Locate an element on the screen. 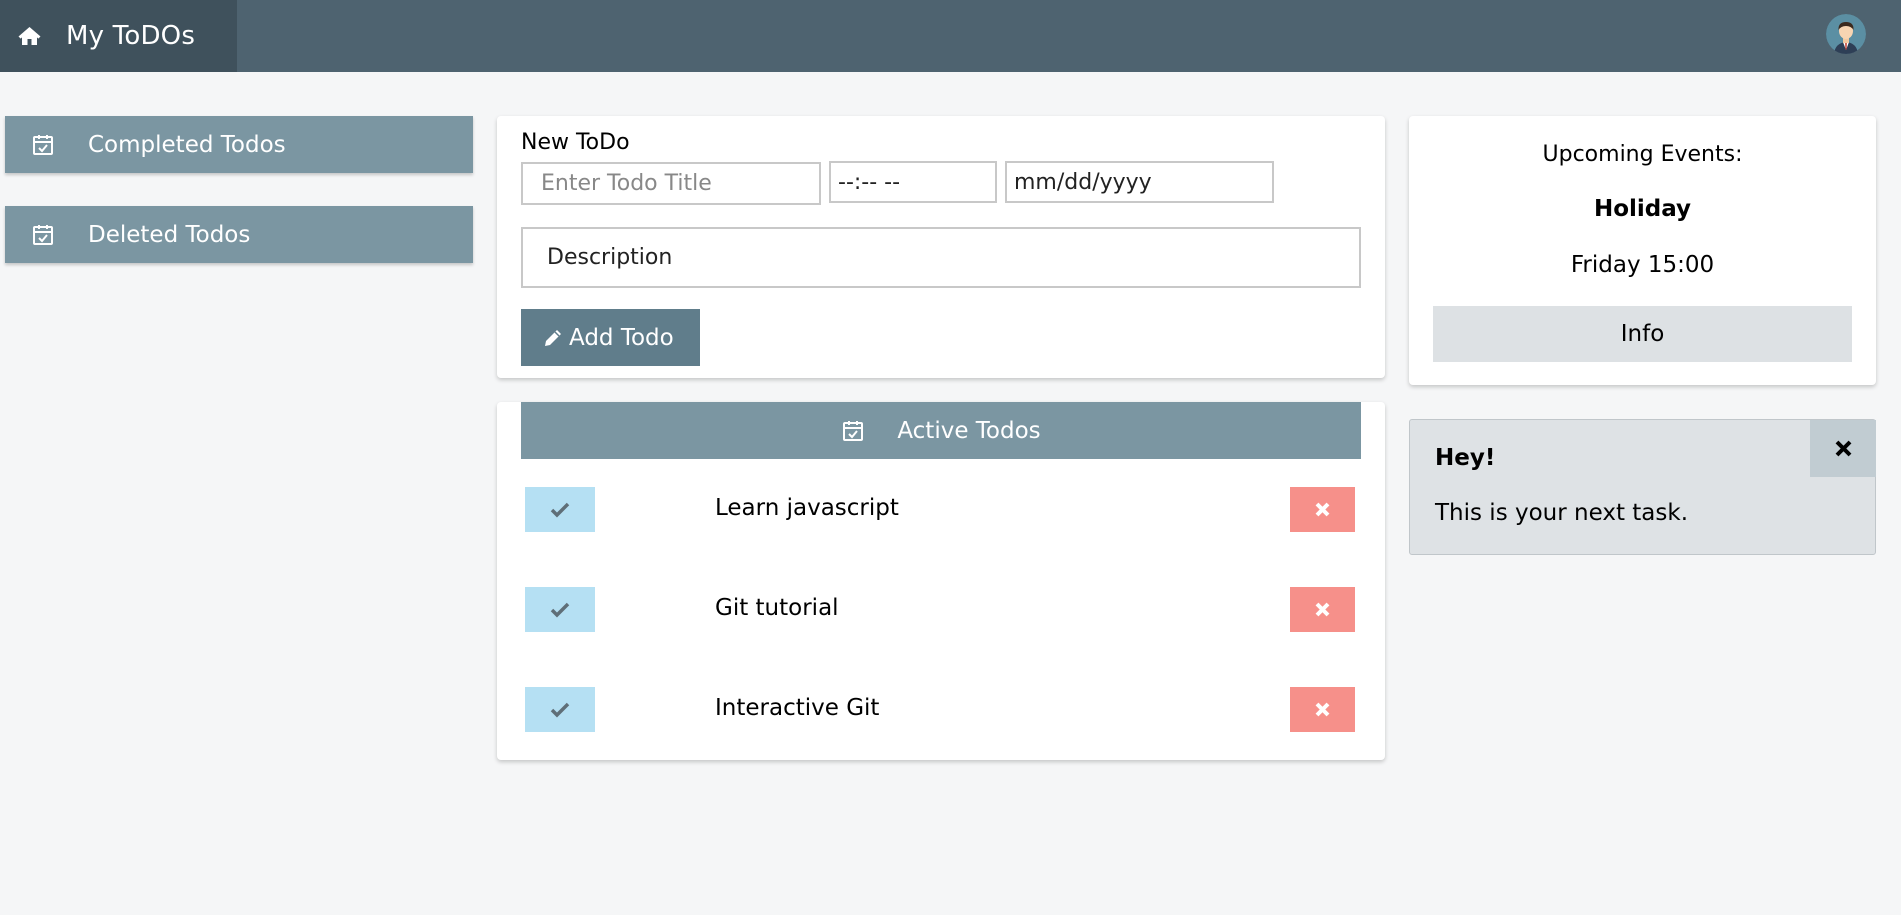 The width and height of the screenshot is (1901, 915). new-todo-card: New ToDo Add Todo is located at coordinates (941, 247).